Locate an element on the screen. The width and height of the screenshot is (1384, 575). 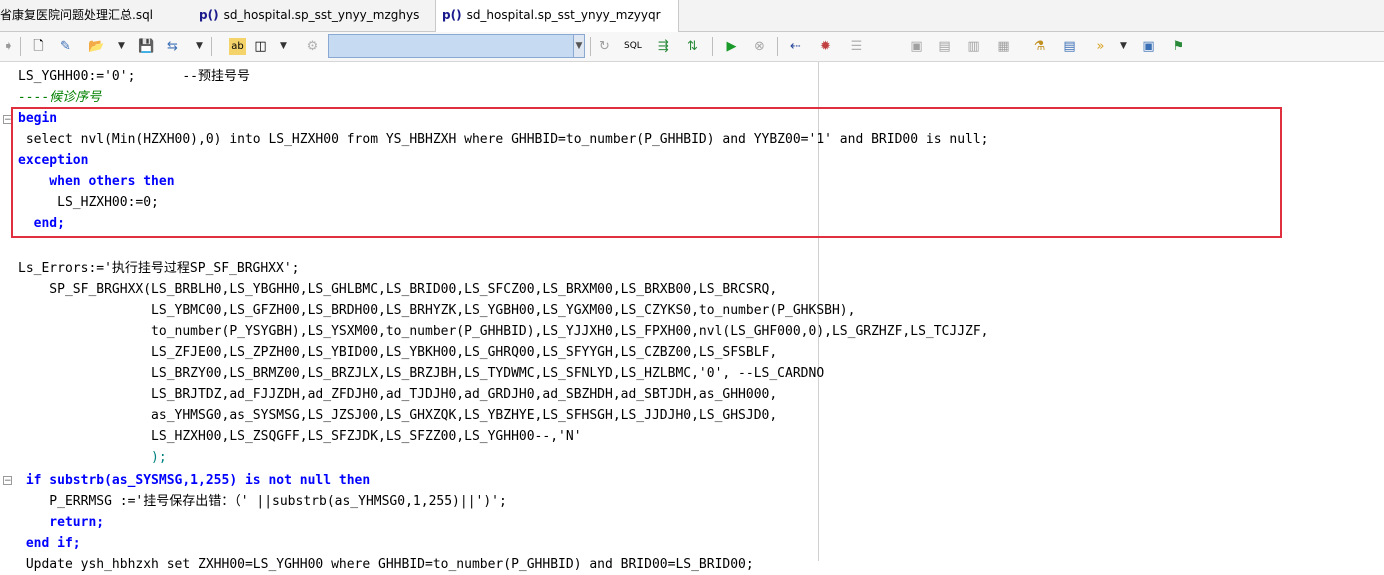
refresh-icon: ↻ is located at coordinates (604, 46).